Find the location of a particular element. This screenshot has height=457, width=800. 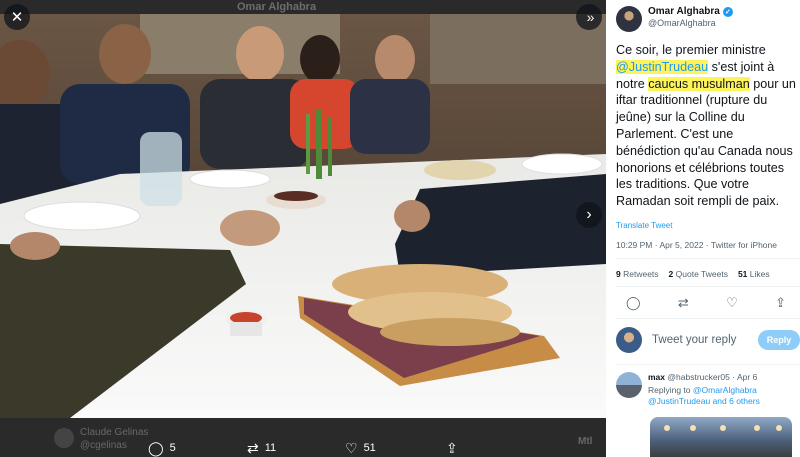

tweet-text-part-1: Ce soir, le premier ministre is located at coordinates (691, 50).